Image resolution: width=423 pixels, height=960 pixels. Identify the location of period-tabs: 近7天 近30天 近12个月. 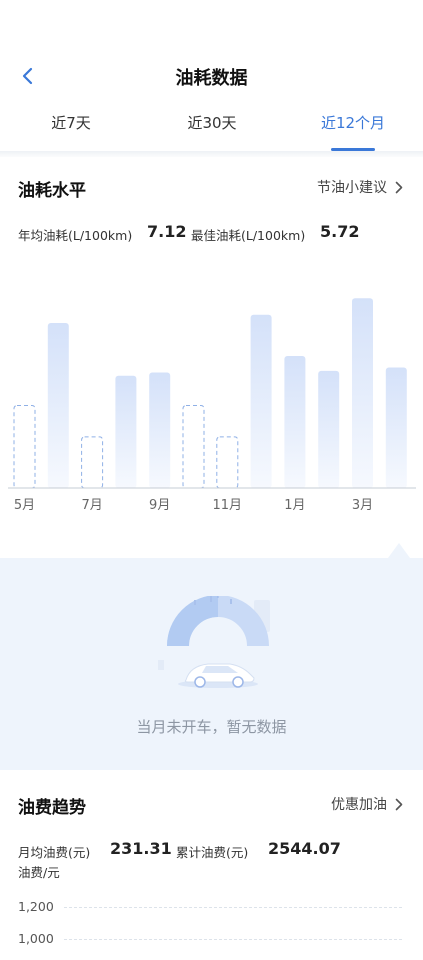
(211, 132).